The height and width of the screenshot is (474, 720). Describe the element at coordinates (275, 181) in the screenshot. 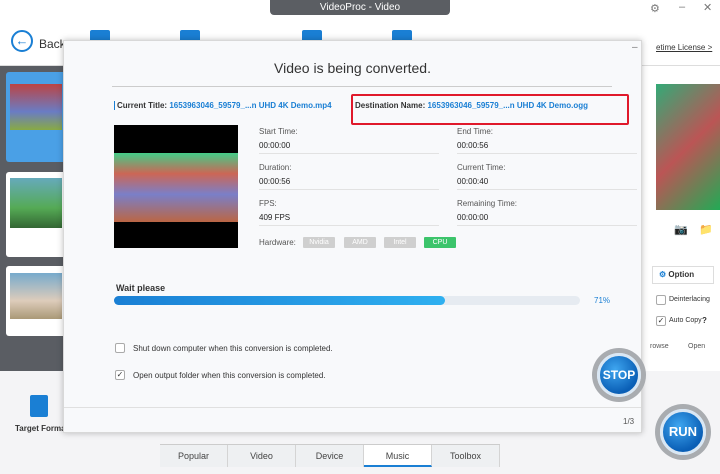

I see `duration-value: 00:00:56` at that location.